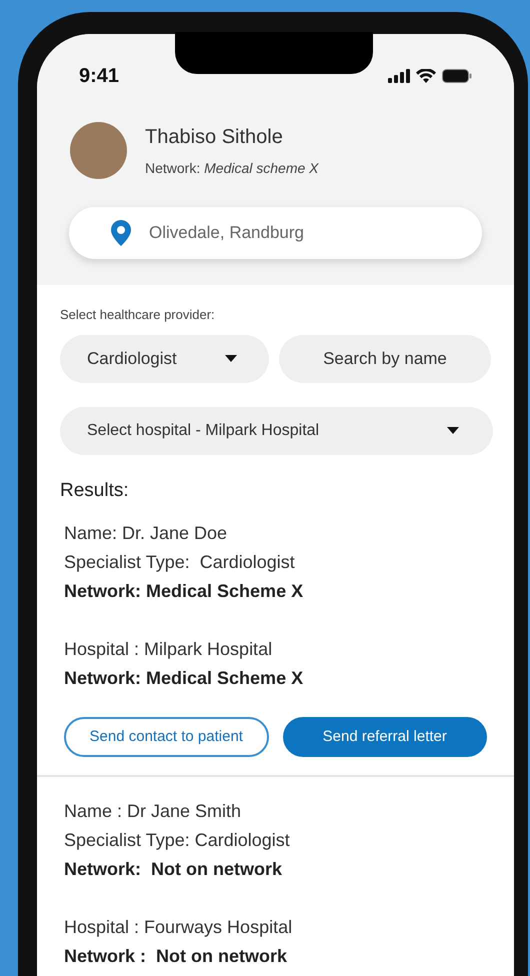  Describe the element at coordinates (385, 358) in the screenshot. I see `search-field: Search by name` at that location.